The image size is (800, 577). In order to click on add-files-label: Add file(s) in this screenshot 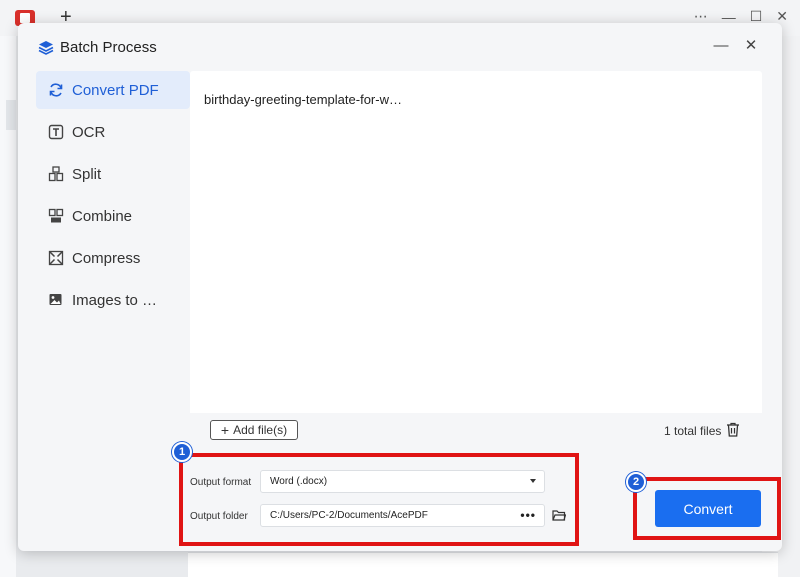, I will do `click(260, 430)`.